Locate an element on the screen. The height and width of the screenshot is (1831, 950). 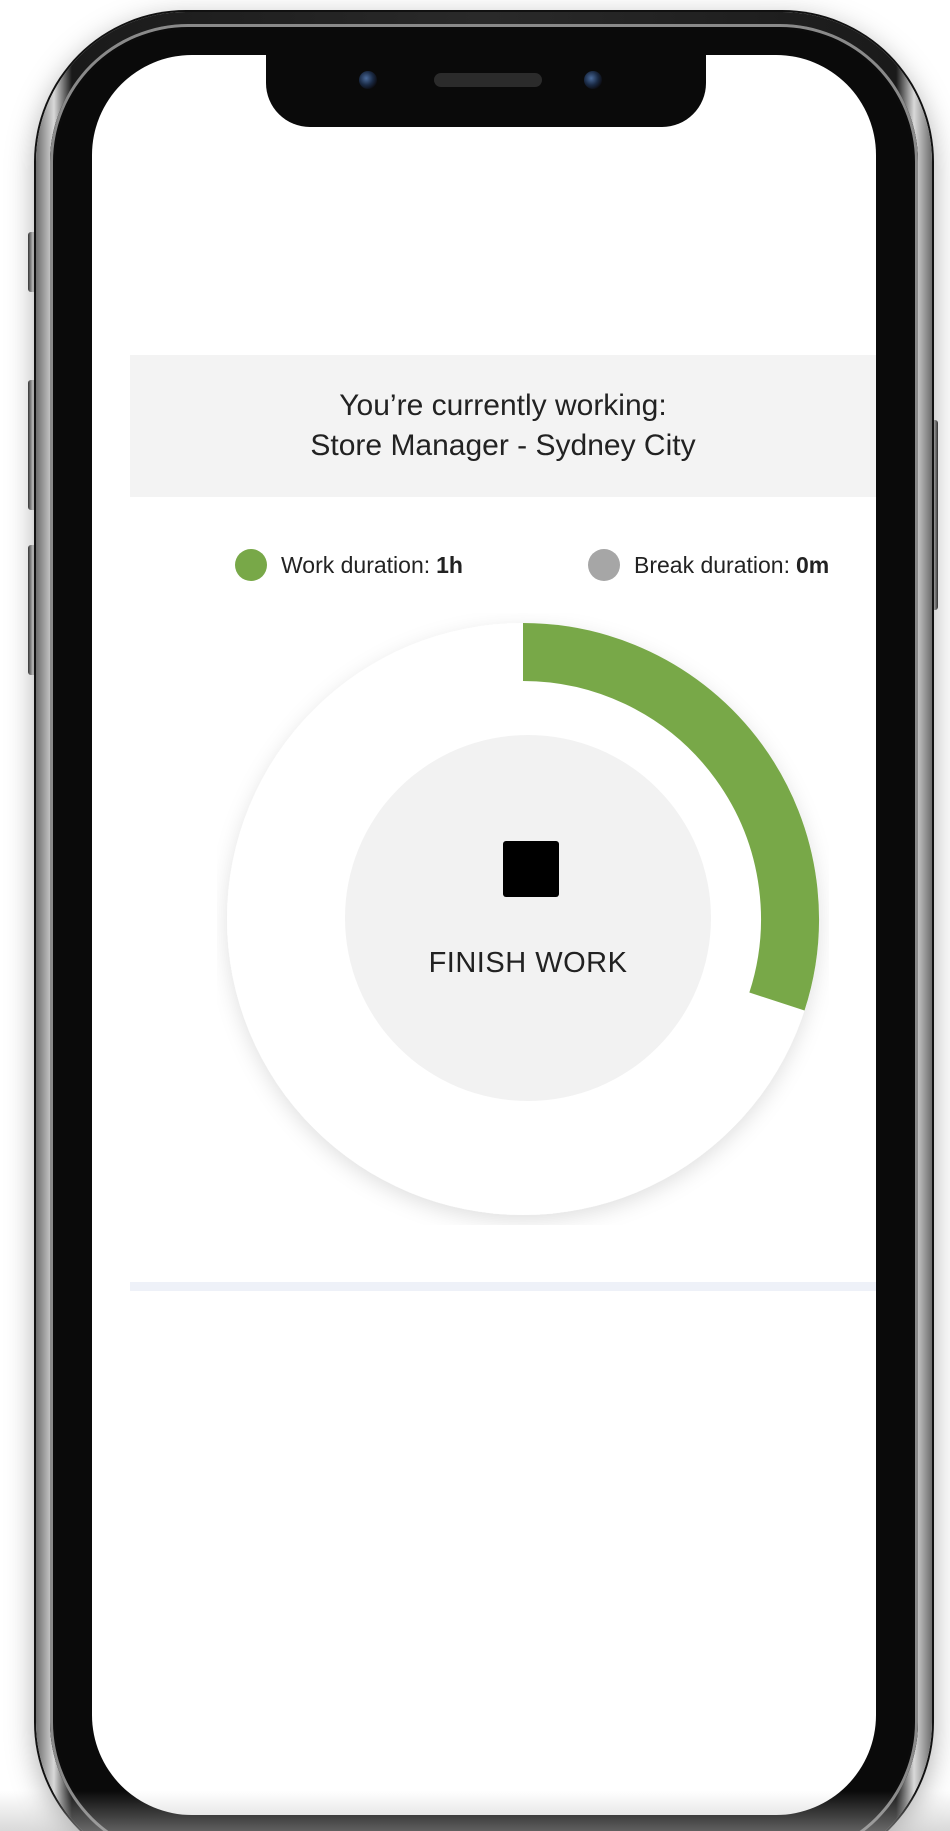
sensor-icon is located at coordinates (593, 80).